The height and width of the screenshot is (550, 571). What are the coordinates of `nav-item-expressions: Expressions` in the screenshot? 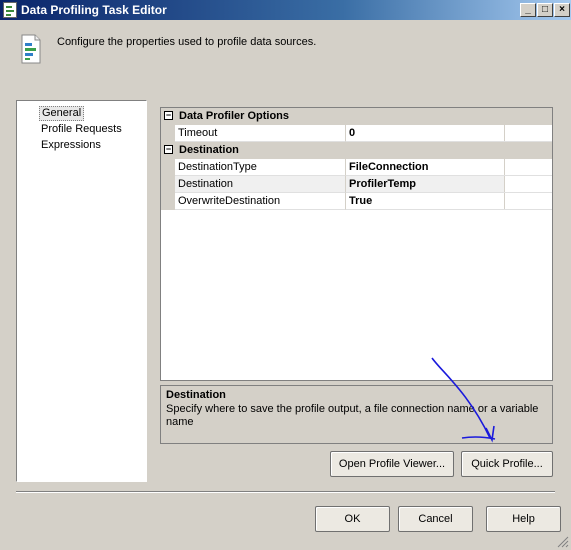 It's located at (71, 145).